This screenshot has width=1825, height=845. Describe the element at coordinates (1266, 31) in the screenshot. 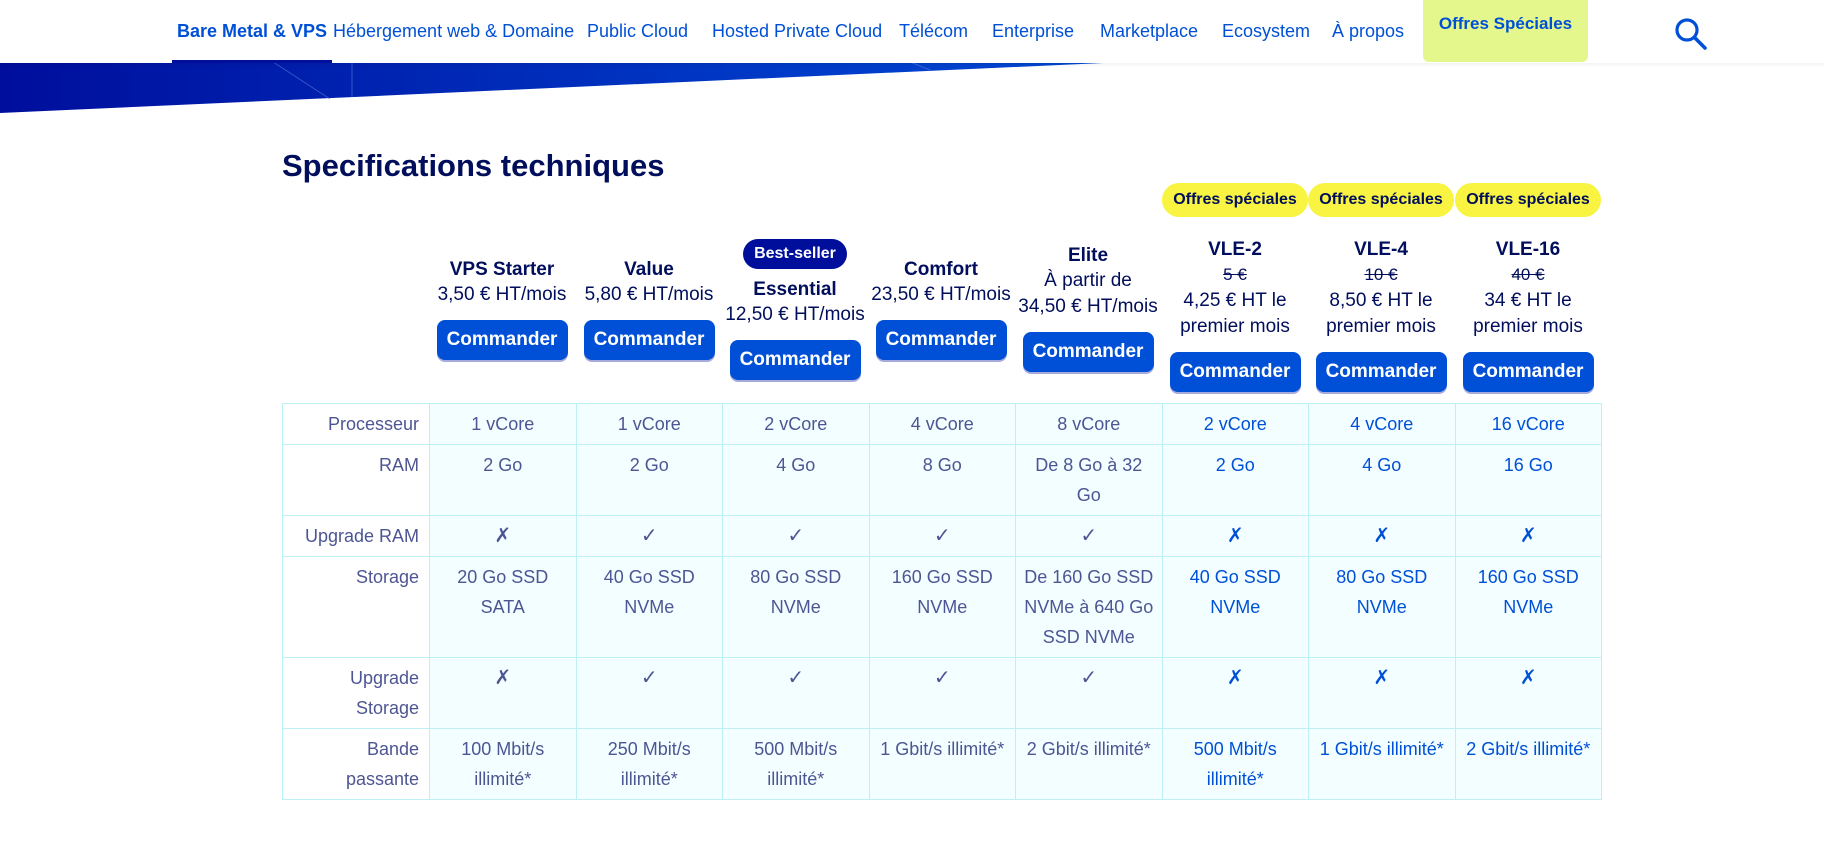

I see `nav-ecosystem: Ecosystem` at that location.